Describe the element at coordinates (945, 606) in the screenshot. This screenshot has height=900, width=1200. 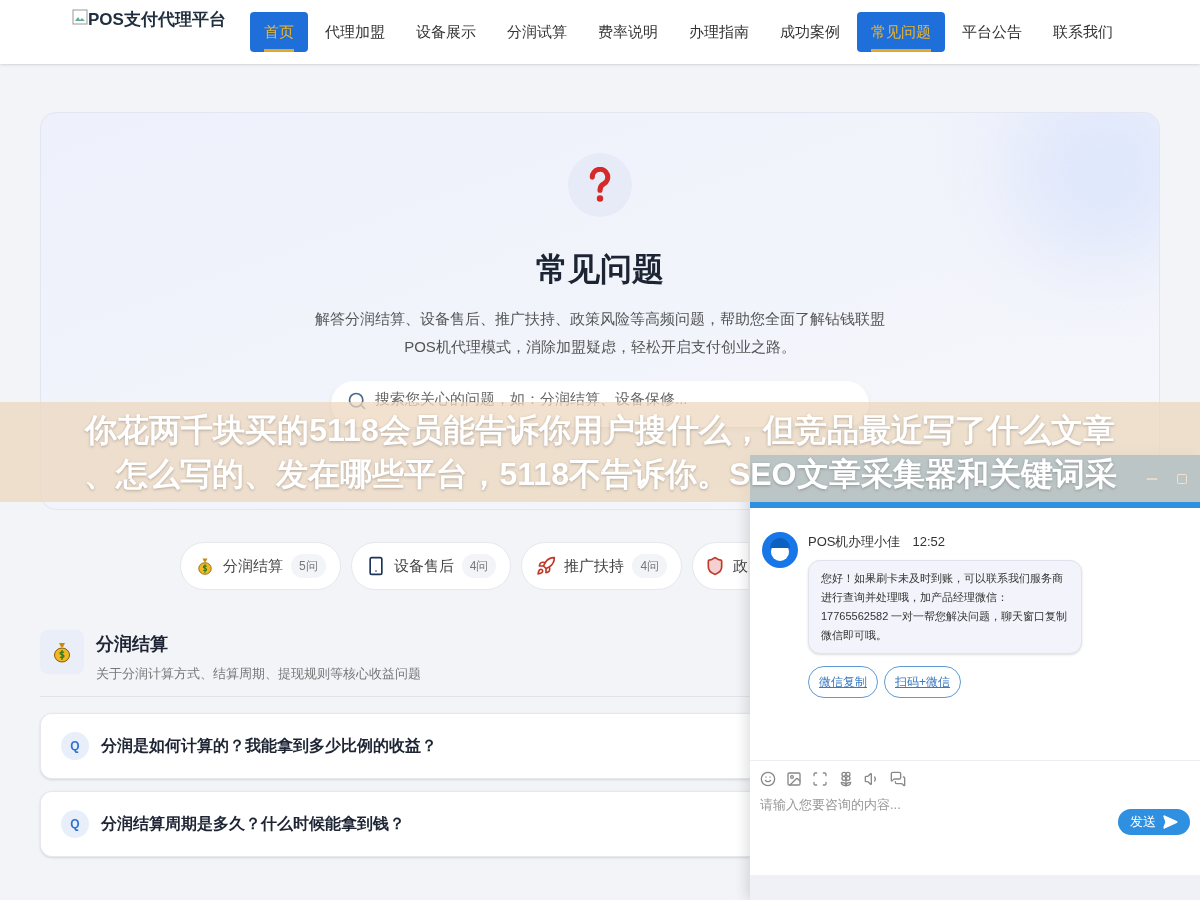
I see `message-bubble: 您好！如果刷卡未及时到账，可以联系我们服务商进行查询并处理哦，加产品经理微信：17765562582 一对一帮您解决问题，聊天窗口复制微信即可哦。` at that location.